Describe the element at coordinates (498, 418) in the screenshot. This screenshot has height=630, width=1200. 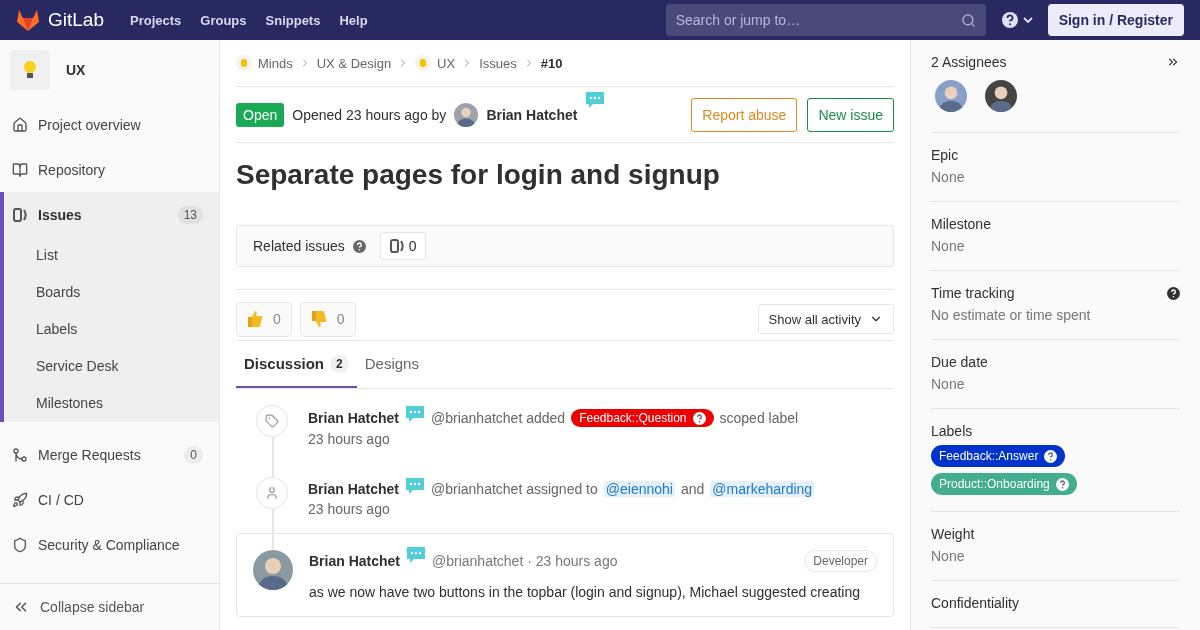
I see `activity-text: @brianhatchet added` at that location.